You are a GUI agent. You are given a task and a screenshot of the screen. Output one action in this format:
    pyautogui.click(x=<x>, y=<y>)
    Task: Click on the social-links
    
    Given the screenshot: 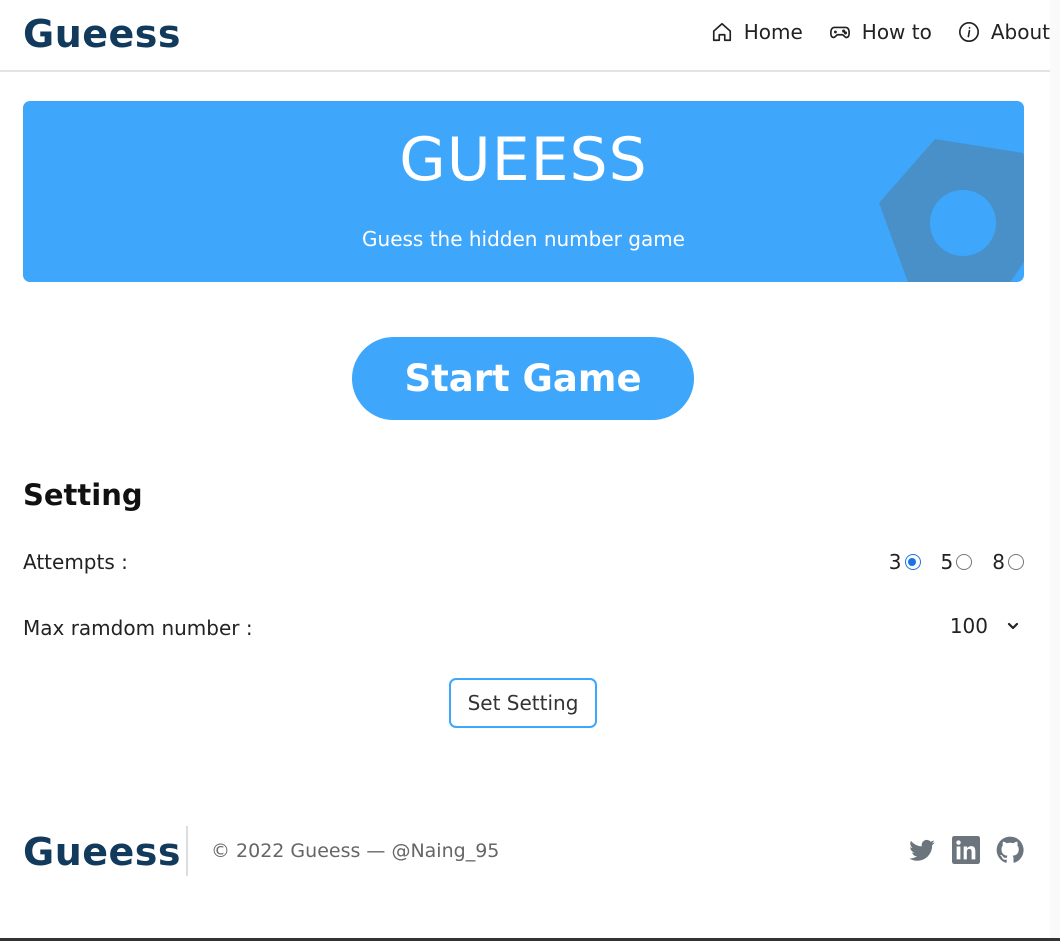 What is the action you would take?
    pyautogui.click(x=958, y=850)
    